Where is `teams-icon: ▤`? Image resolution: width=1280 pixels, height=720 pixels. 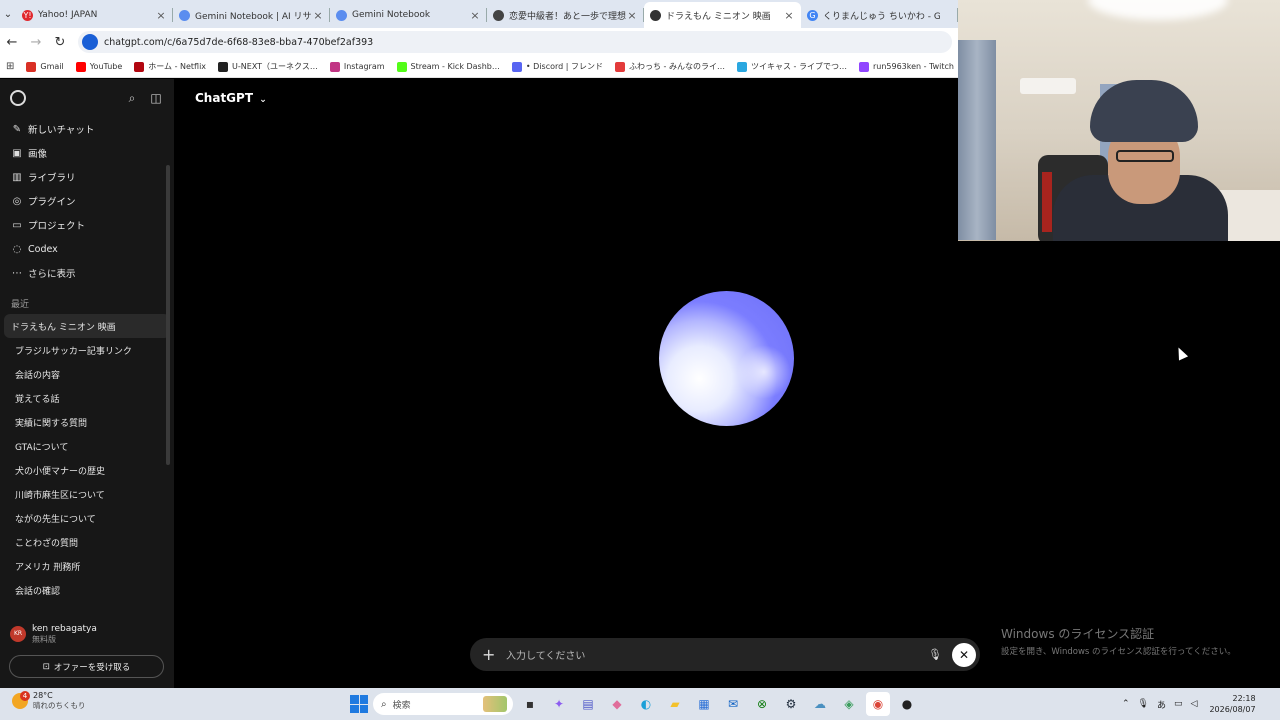 teams-icon: ▤ is located at coordinates (588, 704).